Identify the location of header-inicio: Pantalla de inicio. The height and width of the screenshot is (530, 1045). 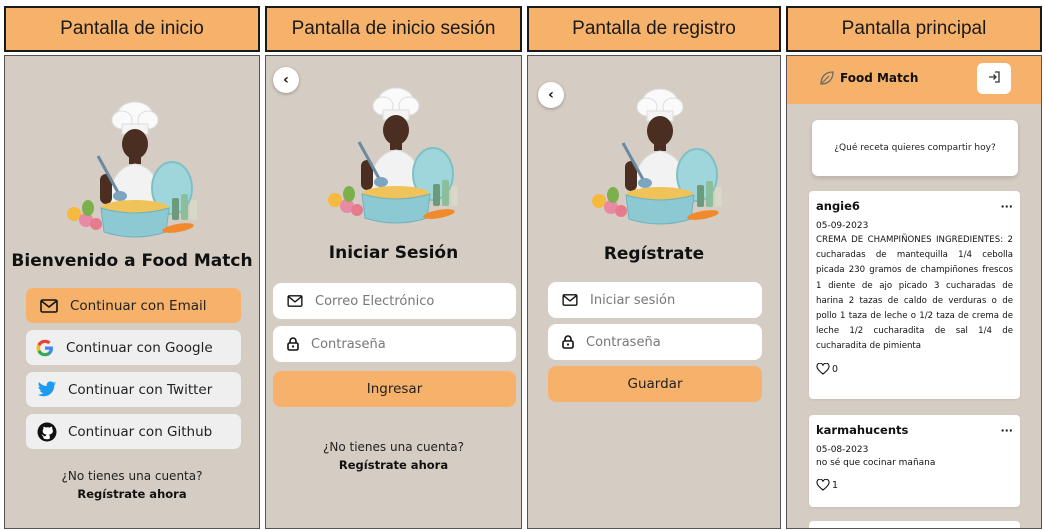
(132, 29).